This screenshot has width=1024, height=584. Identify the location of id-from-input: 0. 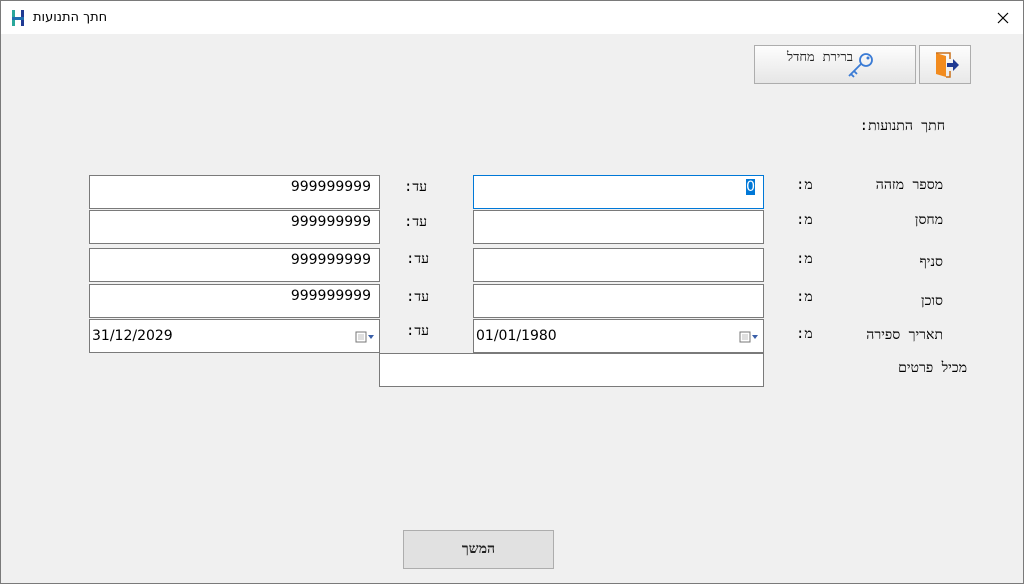
(618, 192).